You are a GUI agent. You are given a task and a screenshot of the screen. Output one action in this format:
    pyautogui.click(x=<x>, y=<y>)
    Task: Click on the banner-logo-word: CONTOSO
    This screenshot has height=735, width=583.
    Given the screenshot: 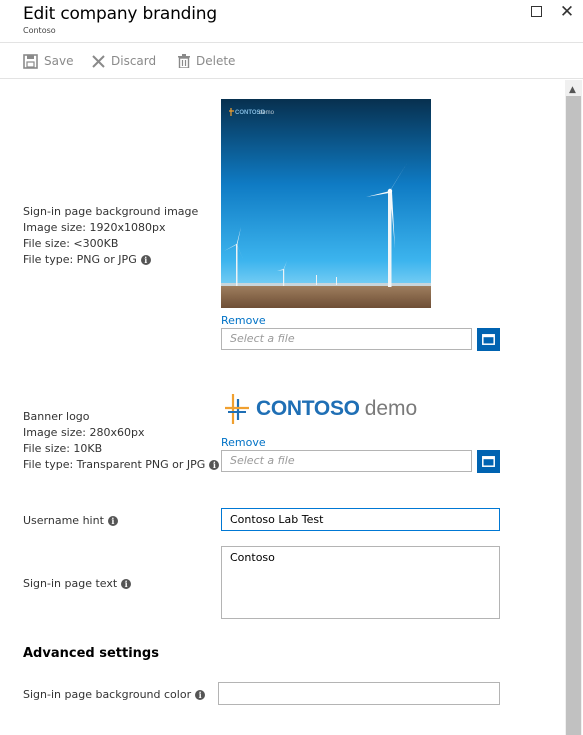 What is the action you would take?
    pyautogui.click(x=308, y=408)
    